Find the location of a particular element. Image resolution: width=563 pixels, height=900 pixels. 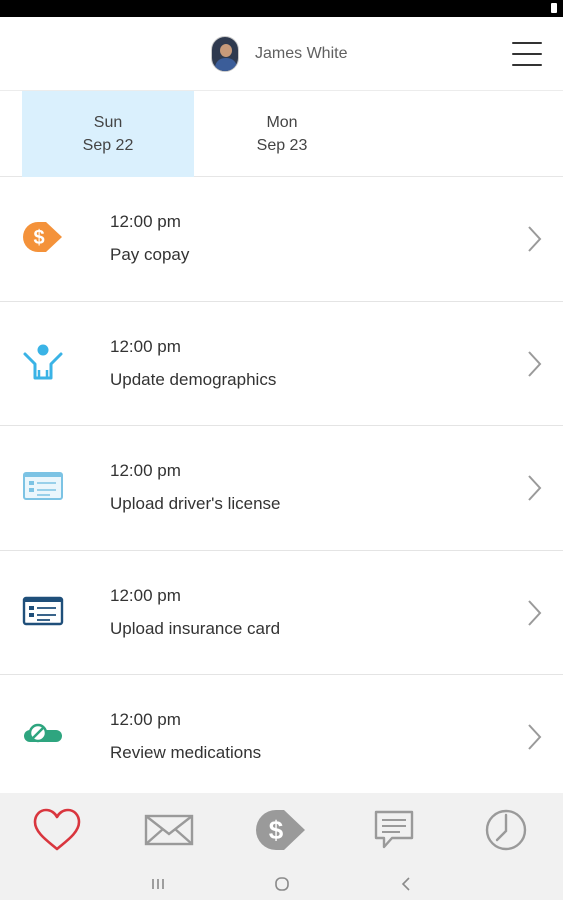

user-name: James White is located at coordinates (301, 53).